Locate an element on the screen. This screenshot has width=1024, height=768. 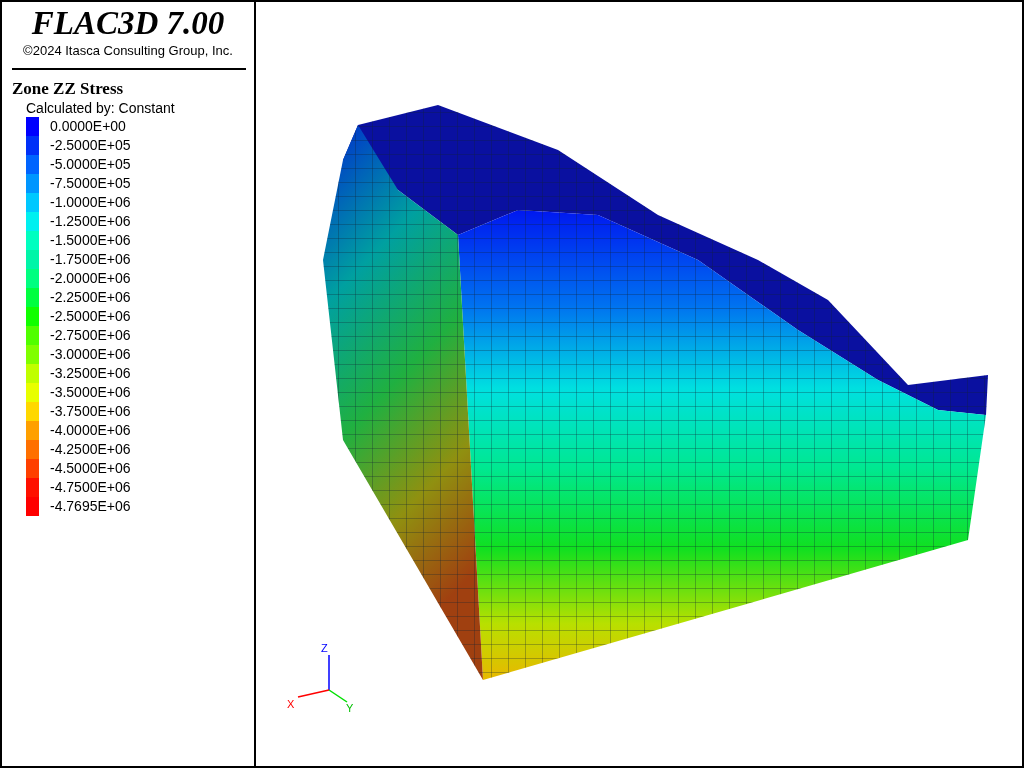
legend-label: -4.7695E+06 is located at coordinates (90, 506).